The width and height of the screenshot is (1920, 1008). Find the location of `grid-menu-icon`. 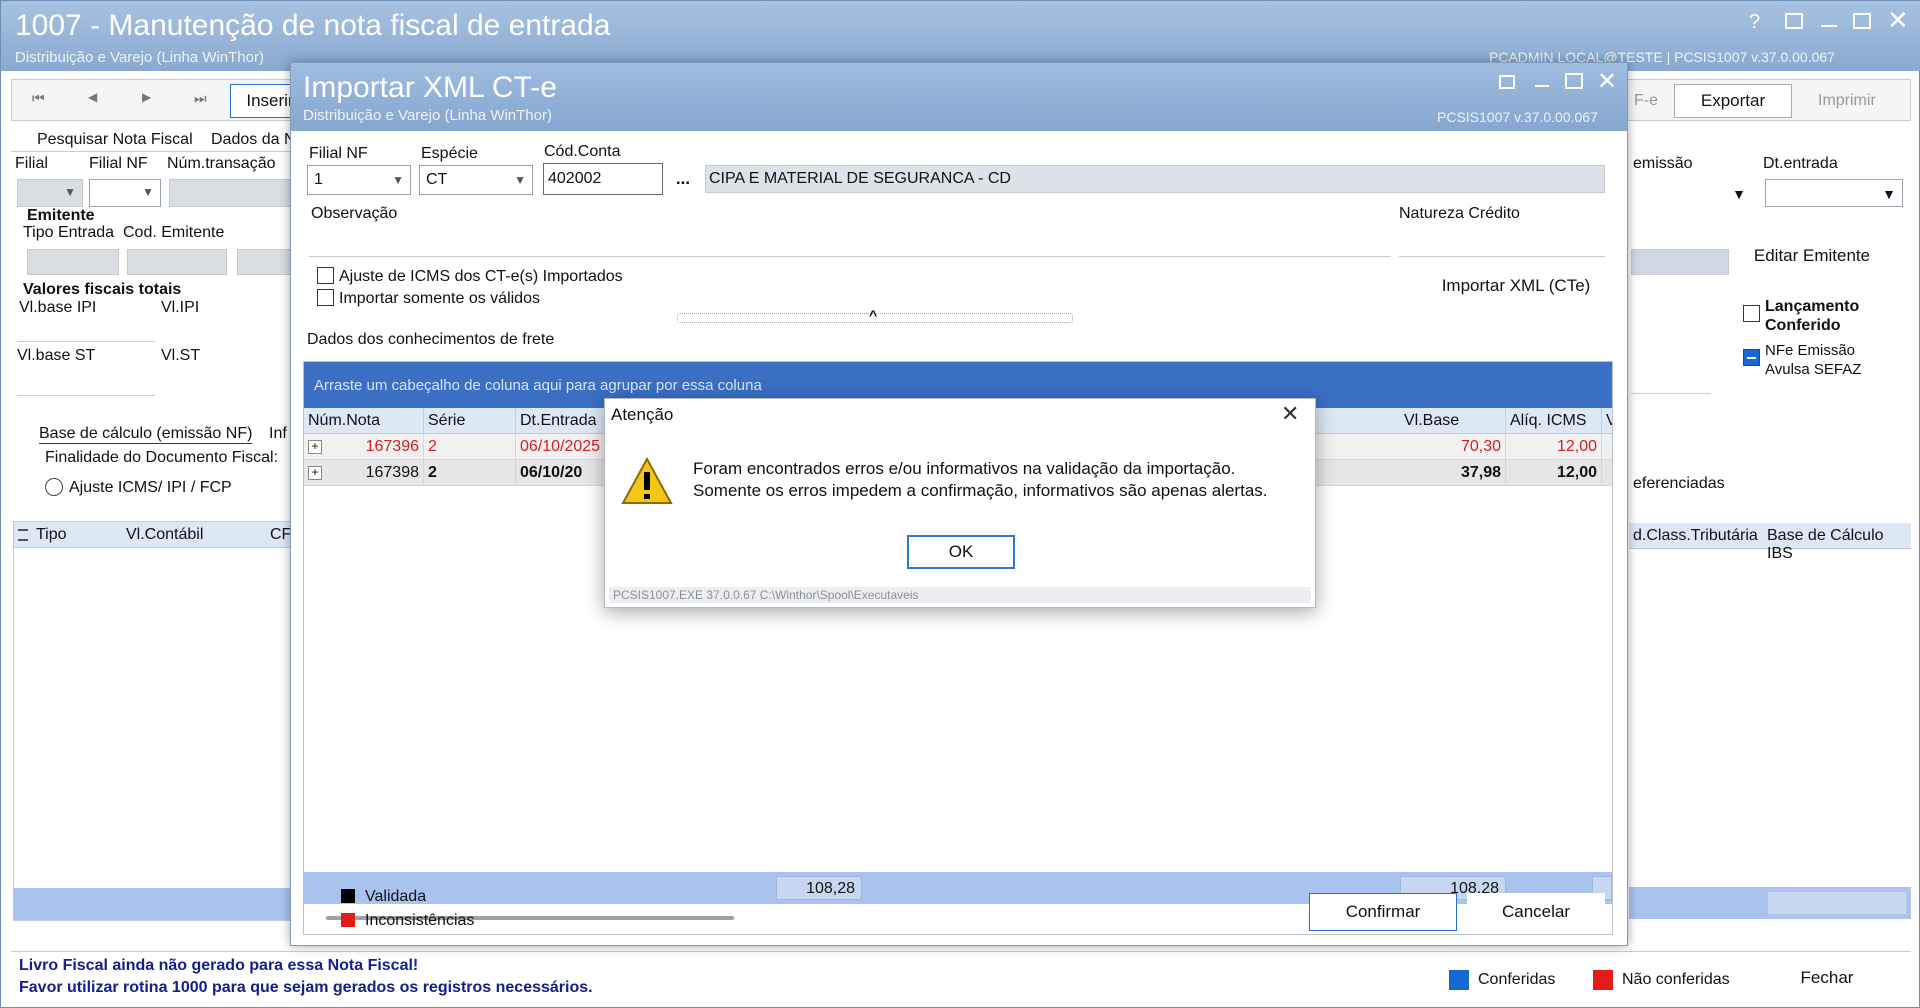

grid-menu-icon is located at coordinates (23, 535).